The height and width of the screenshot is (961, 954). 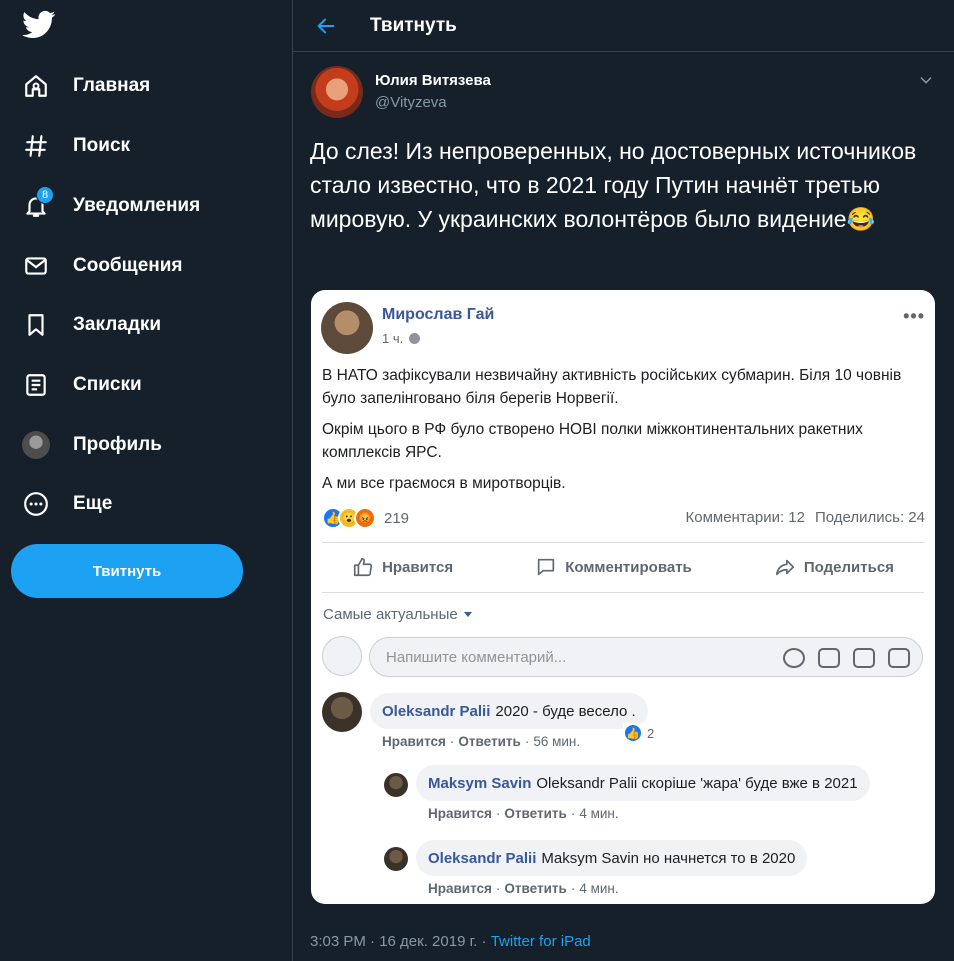 What do you see at coordinates (137, 205) in the screenshot?
I see `sidebar-item-label: Уведомления` at bounding box center [137, 205].